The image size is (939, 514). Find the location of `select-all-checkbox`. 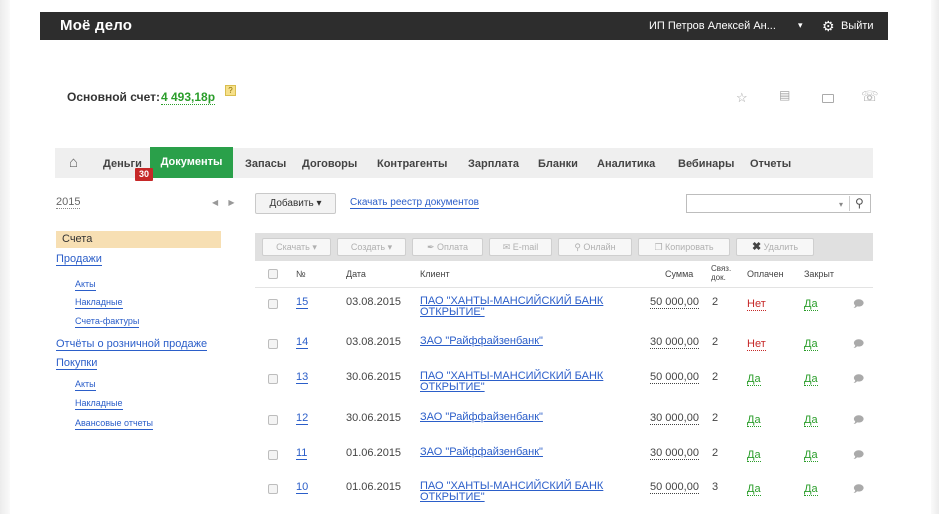

select-all-checkbox is located at coordinates (273, 274).